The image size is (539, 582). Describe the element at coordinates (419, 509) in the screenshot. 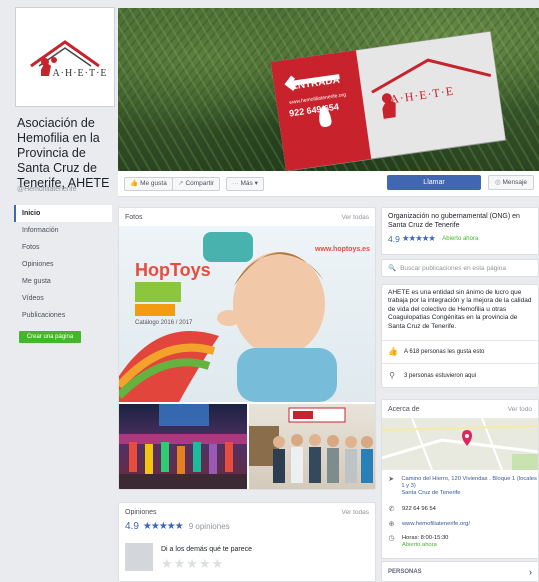

I see `phone-number: 922 64 96 54` at that location.